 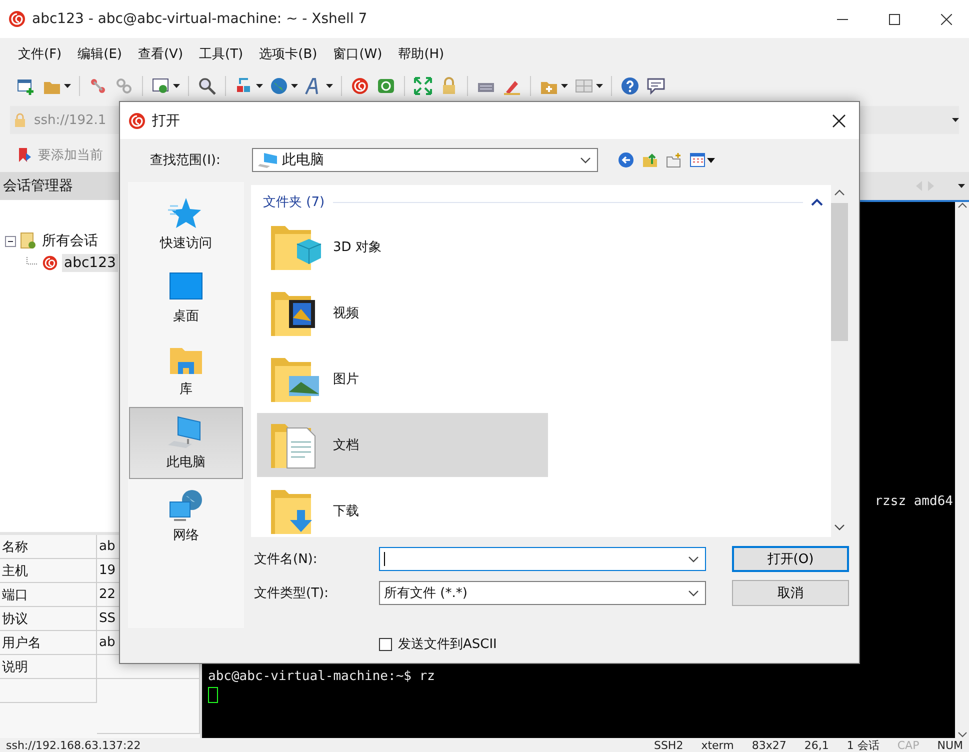 I want to click on menu-item: 编辑(E), so click(x=100, y=54).